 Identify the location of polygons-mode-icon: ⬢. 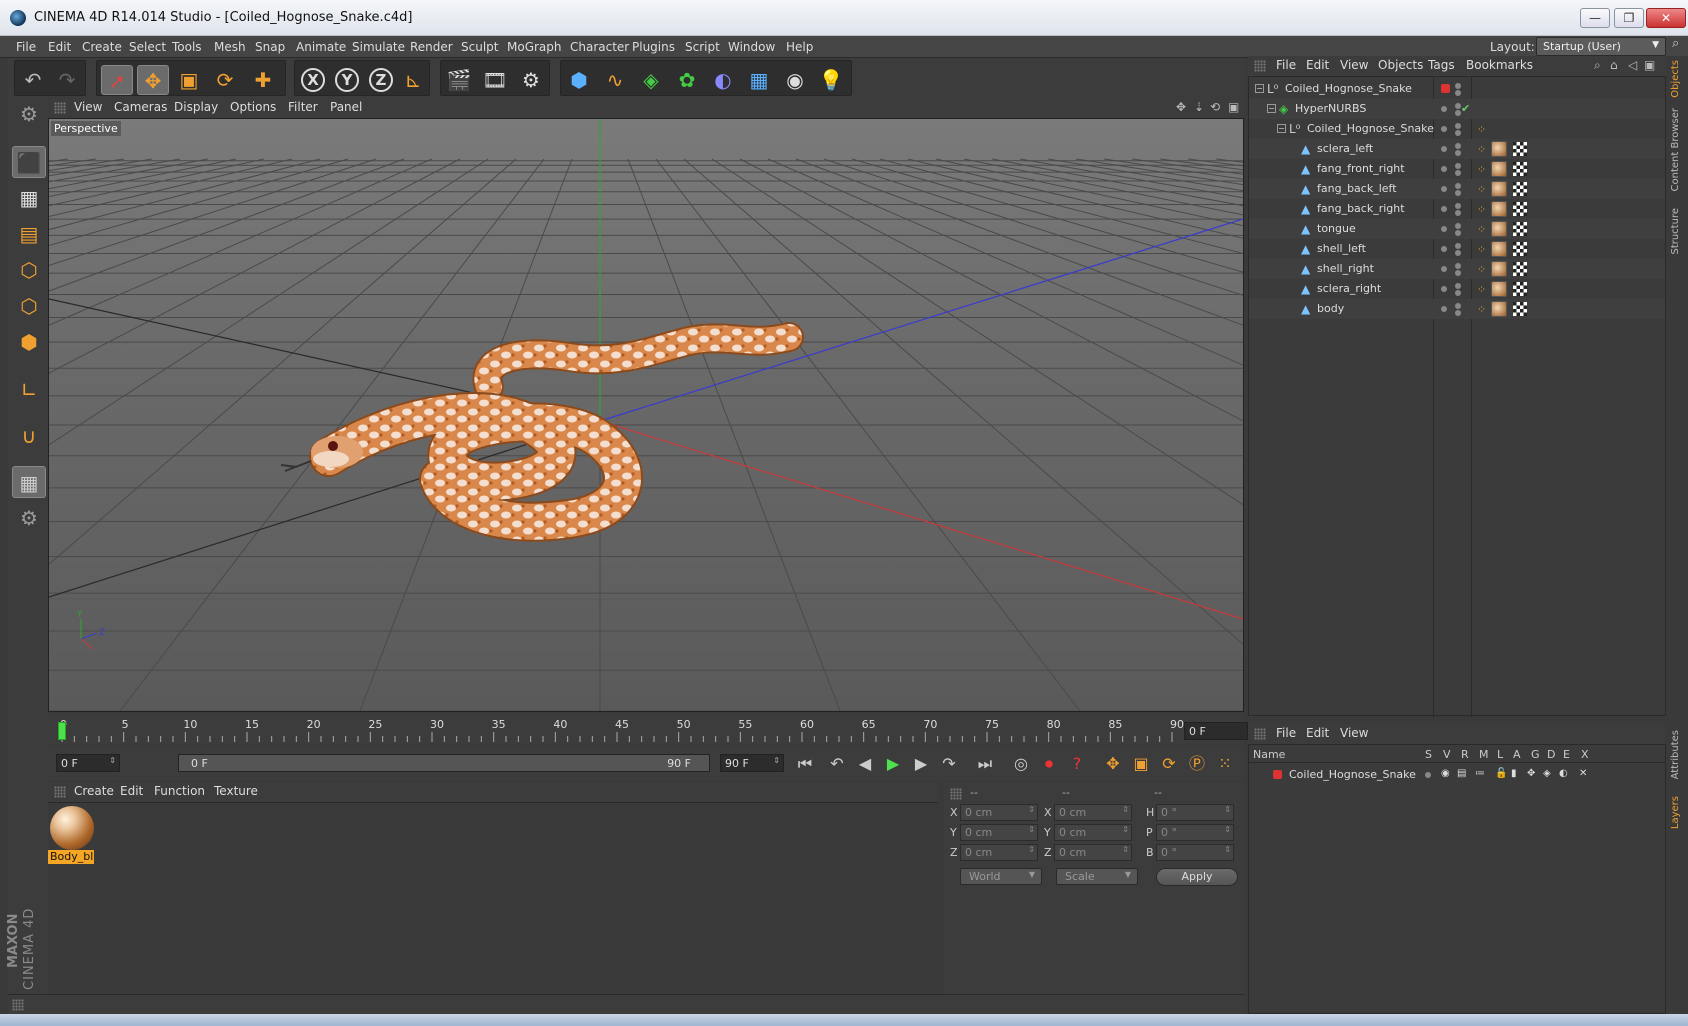
(29, 342).